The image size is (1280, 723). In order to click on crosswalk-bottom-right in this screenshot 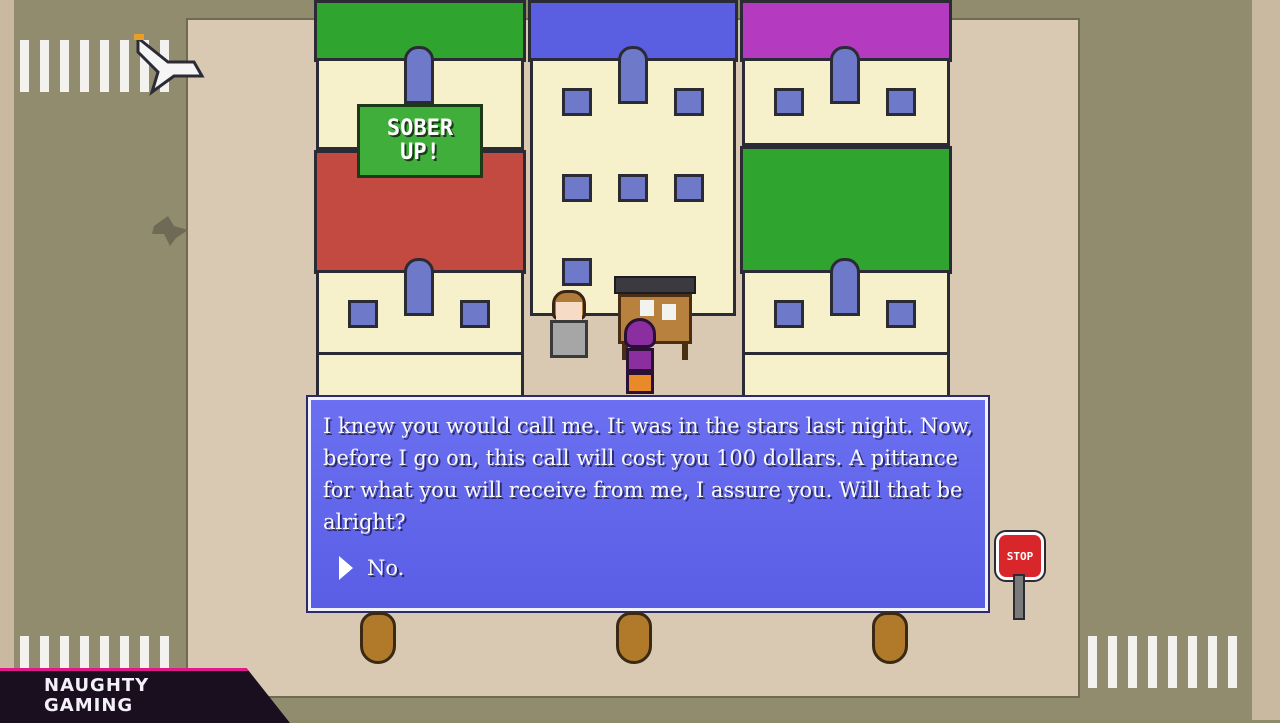, I will do `click(1162, 662)`.